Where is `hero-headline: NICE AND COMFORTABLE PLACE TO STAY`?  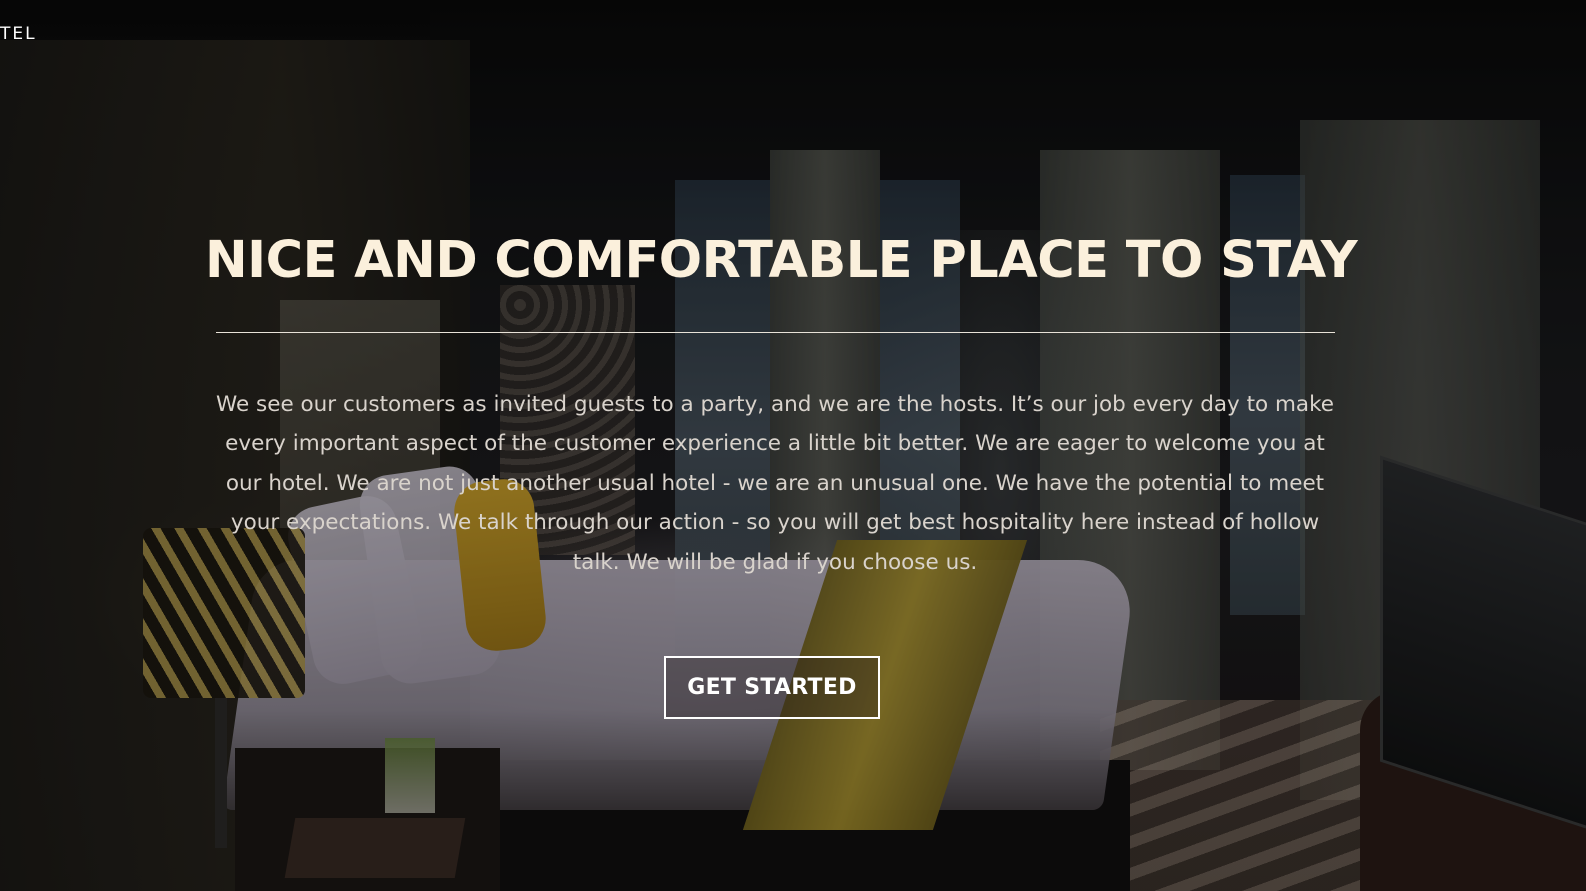
hero-headline: NICE AND COMFORTABLE PLACE TO STAY is located at coordinates (781, 260).